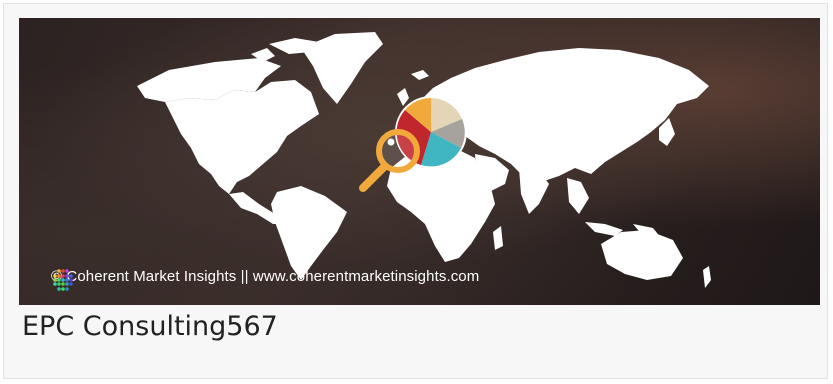 This screenshot has height=384, width=833. Describe the element at coordinates (150, 326) in the screenshot. I see `card-title: EPC Consulting567` at that location.